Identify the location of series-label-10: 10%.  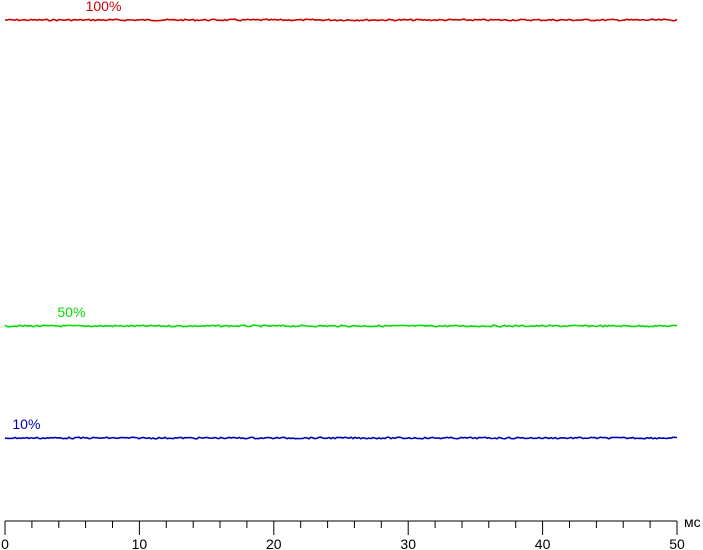
(26, 424).